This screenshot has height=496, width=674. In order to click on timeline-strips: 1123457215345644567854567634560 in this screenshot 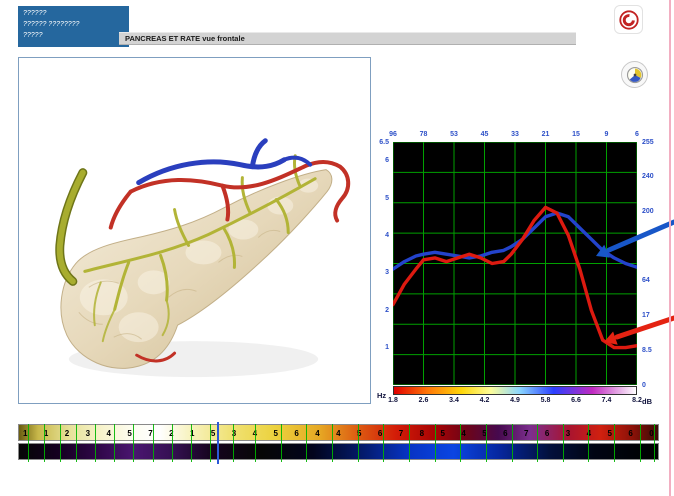, I will do `click(338, 443)`.